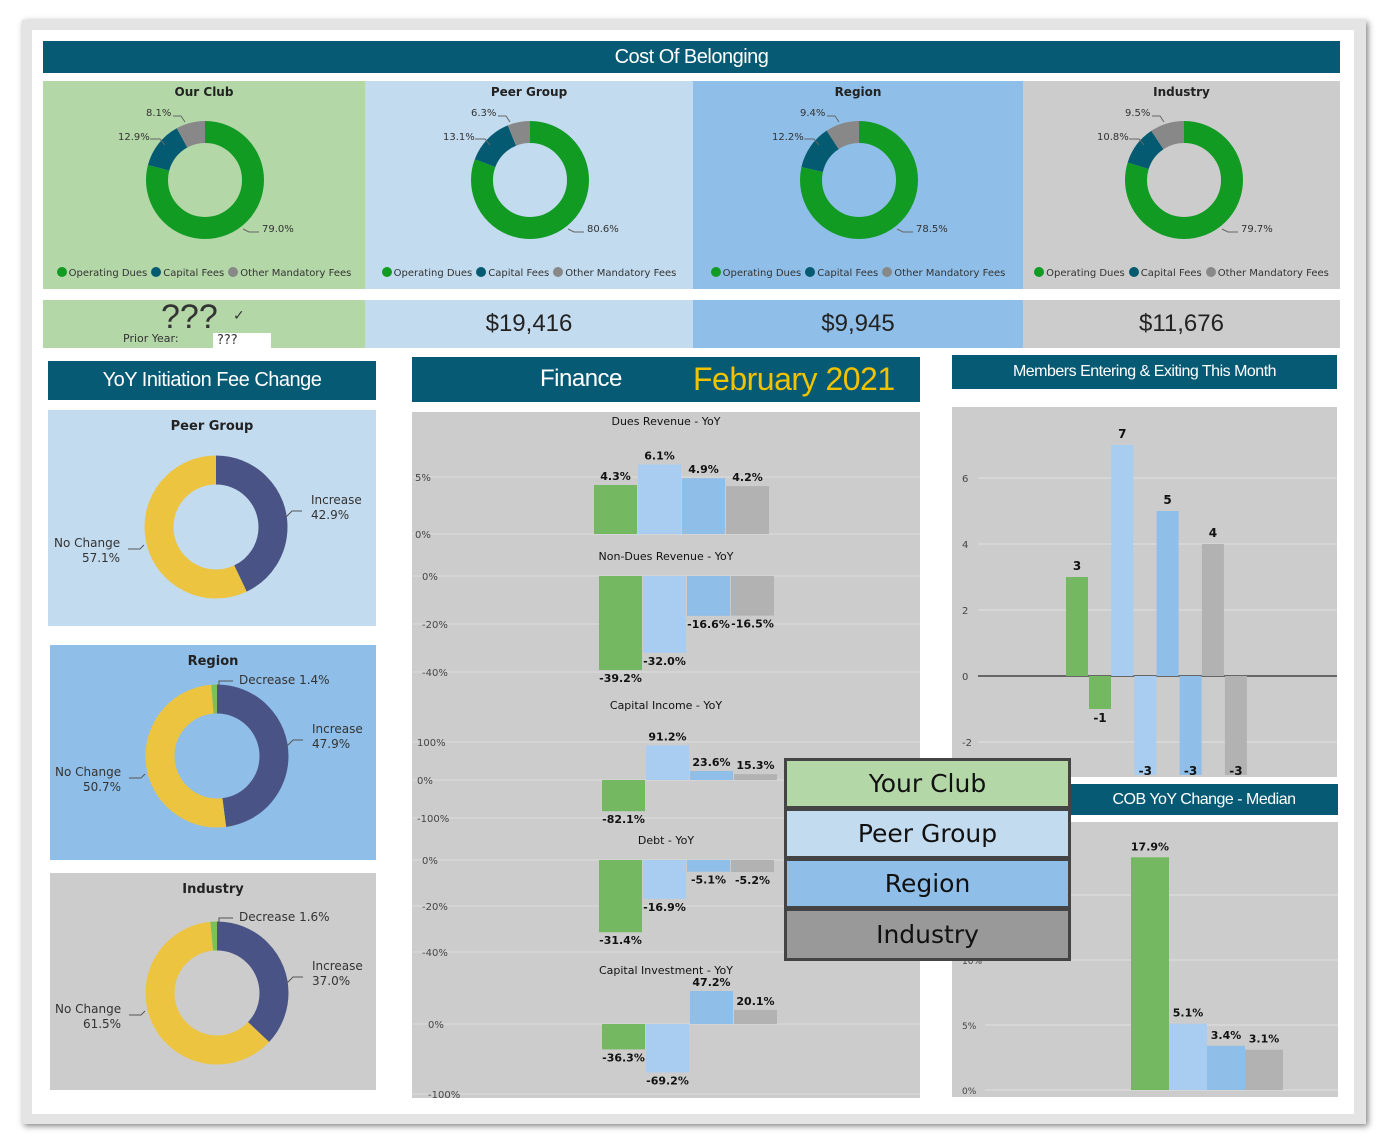 Image resolution: width=1388 pixels, height=1145 pixels. I want to click on chart-title: Dues Revenue - YoY, so click(665, 421).